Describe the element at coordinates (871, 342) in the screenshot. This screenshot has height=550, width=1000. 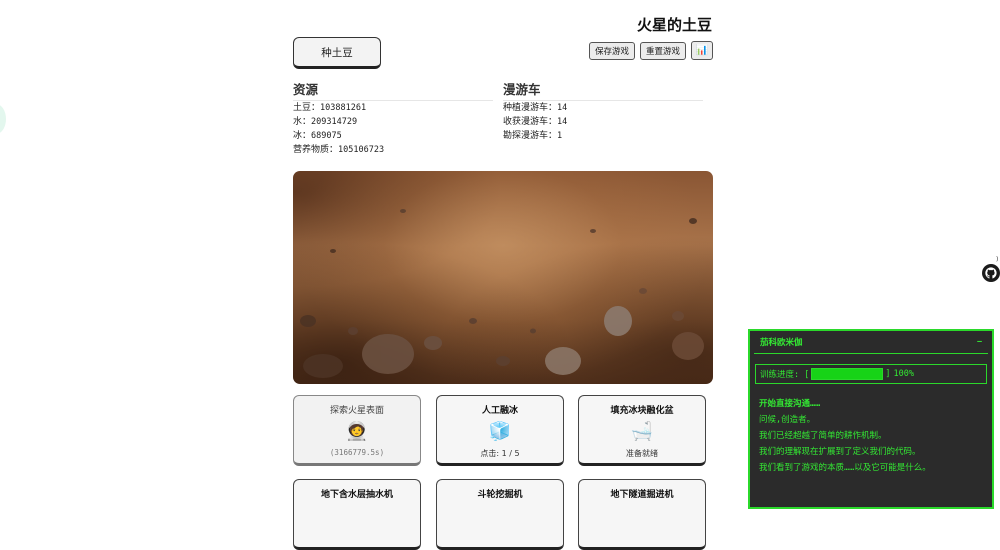
I see `terminal-header: 茄科欧米伽 −` at that location.